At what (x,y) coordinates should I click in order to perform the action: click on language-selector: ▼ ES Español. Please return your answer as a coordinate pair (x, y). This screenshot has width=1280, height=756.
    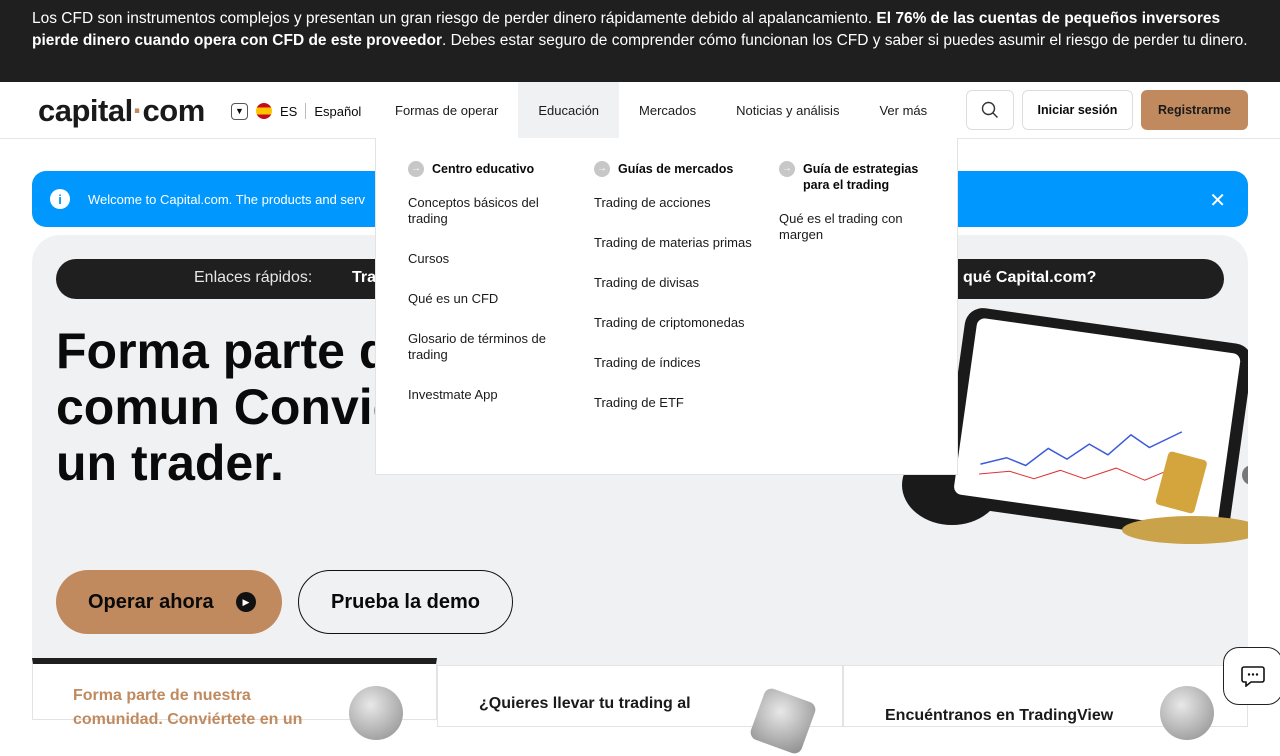
    Looking at the image, I should click on (296, 111).